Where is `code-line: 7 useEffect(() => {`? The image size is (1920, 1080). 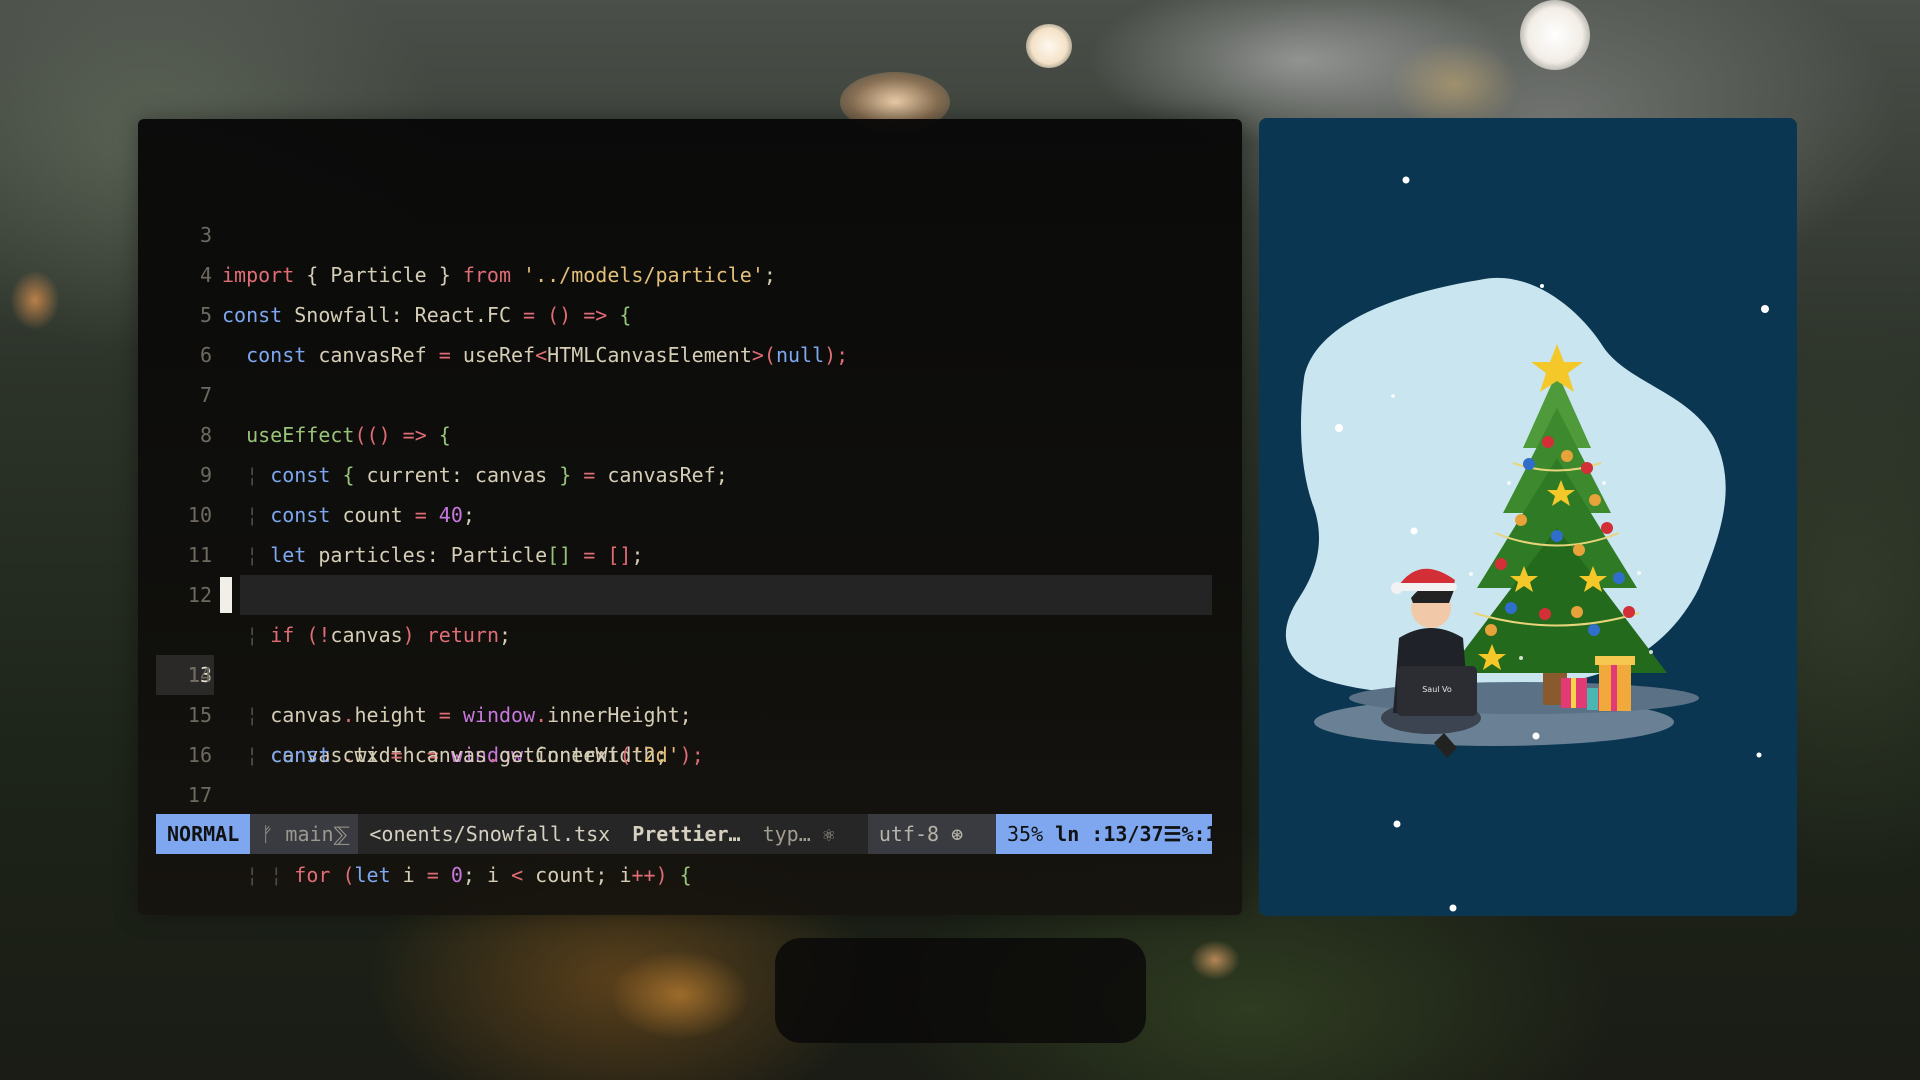 code-line: 7 useEffect(() => { is located at coordinates (684, 391).